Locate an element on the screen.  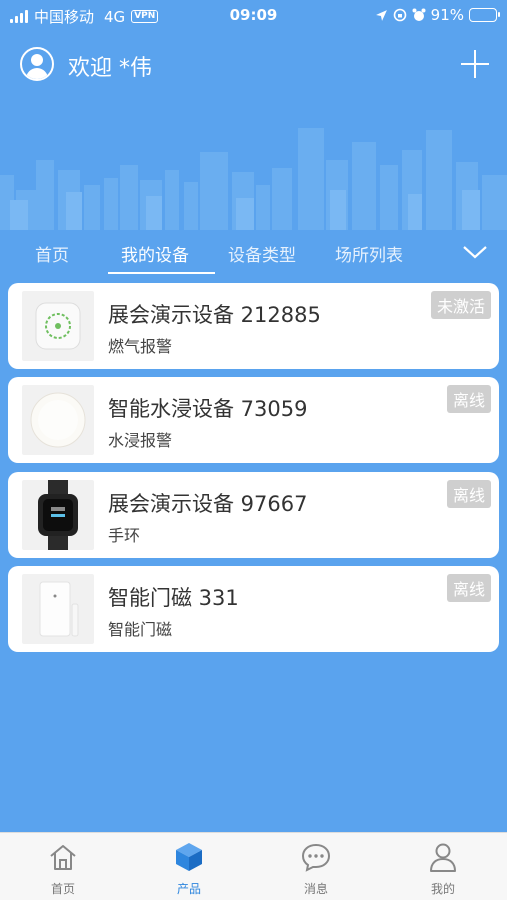
bottom-nav: 首页 产品 消息 我的 is located at coordinates (253, 866).